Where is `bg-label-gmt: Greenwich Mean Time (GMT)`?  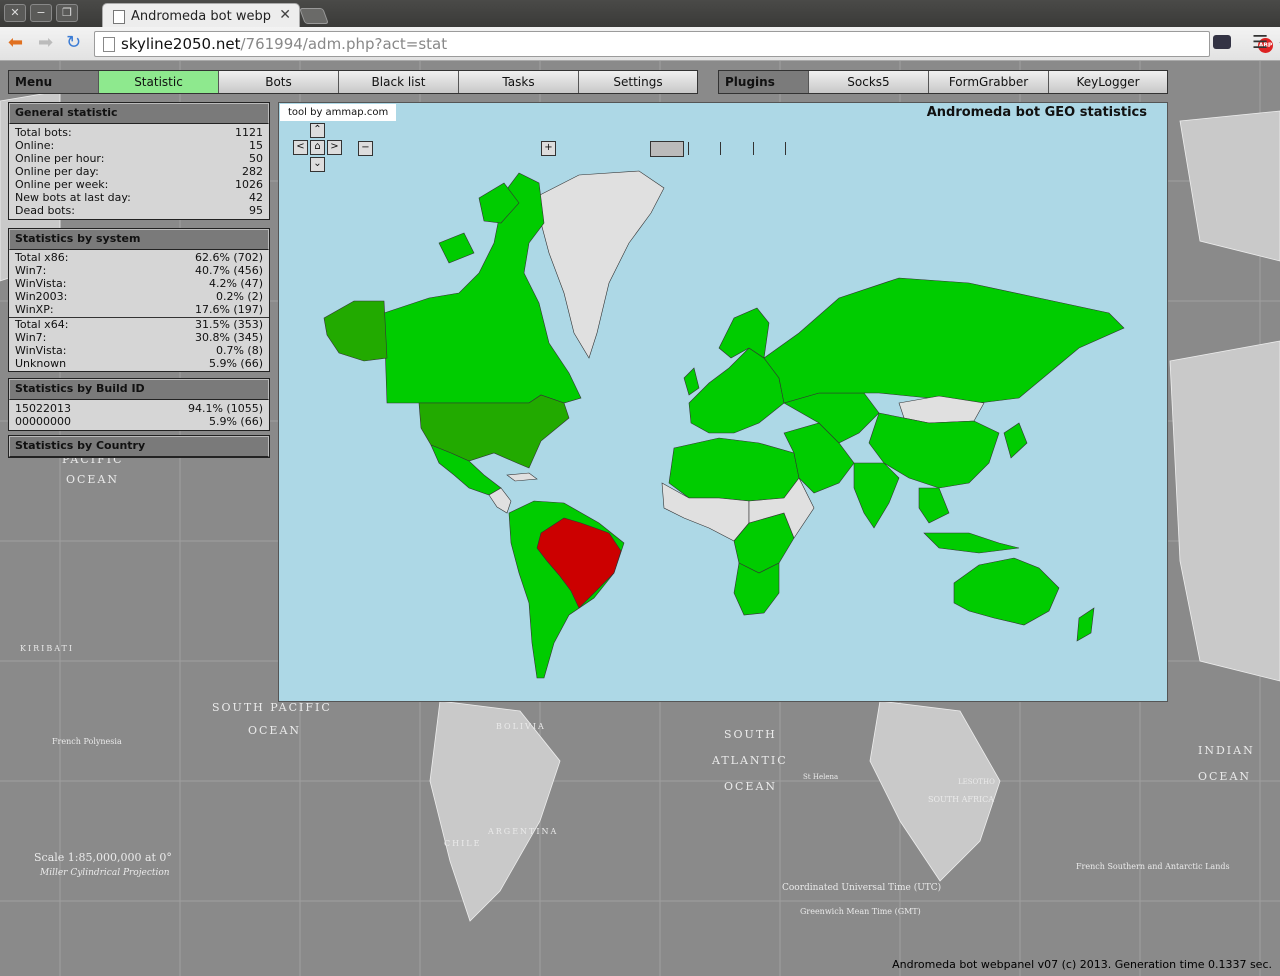 bg-label-gmt: Greenwich Mean Time (GMT) is located at coordinates (860, 911).